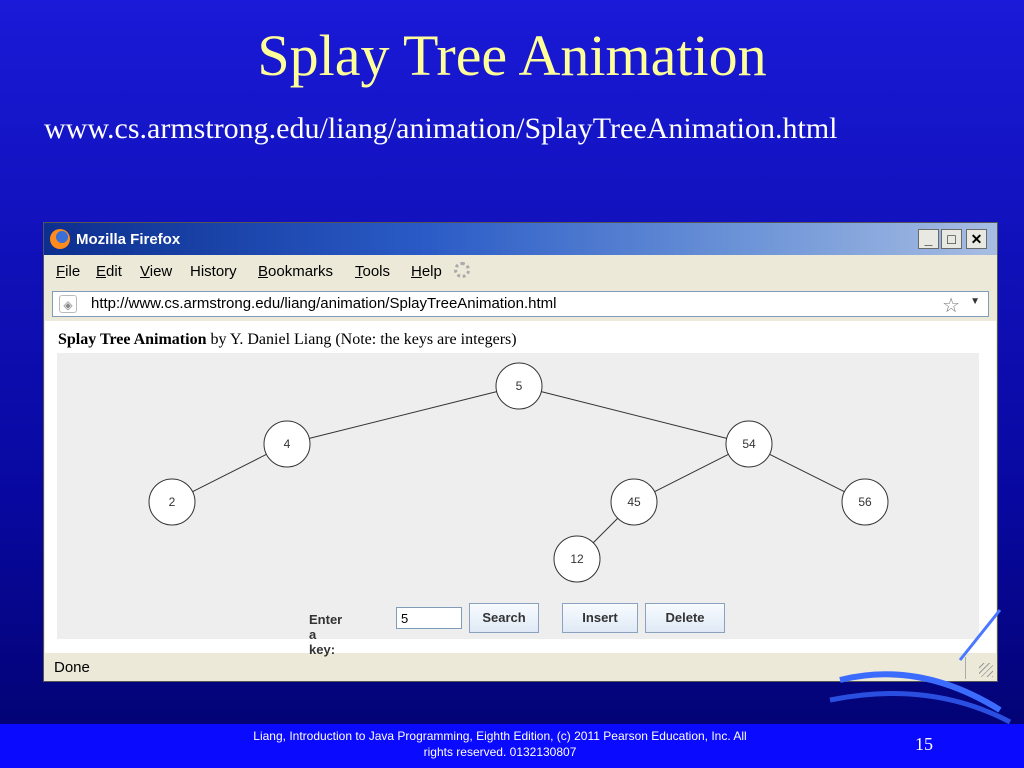 The image size is (1024, 768). Describe the element at coordinates (132, 339) in the screenshot. I see `page-heading-bold: Splay Tree Animation` at that location.